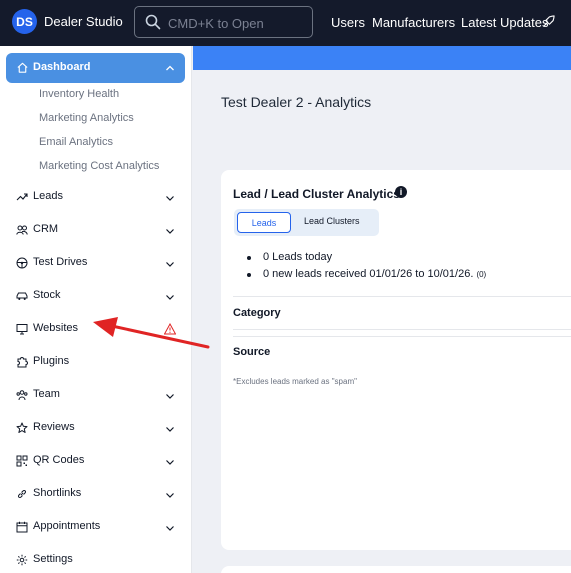 The height and width of the screenshot is (573, 571). I want to click on search-placeholder: CMD+K to Open, so click(216, 23).